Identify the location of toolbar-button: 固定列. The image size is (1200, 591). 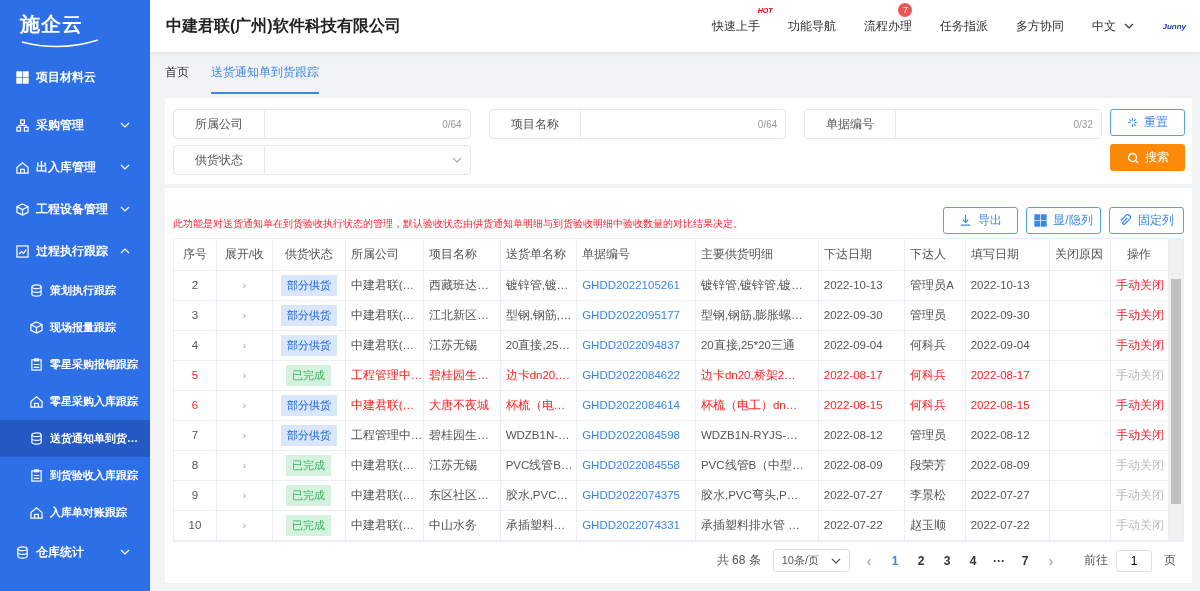
(1146, 220).